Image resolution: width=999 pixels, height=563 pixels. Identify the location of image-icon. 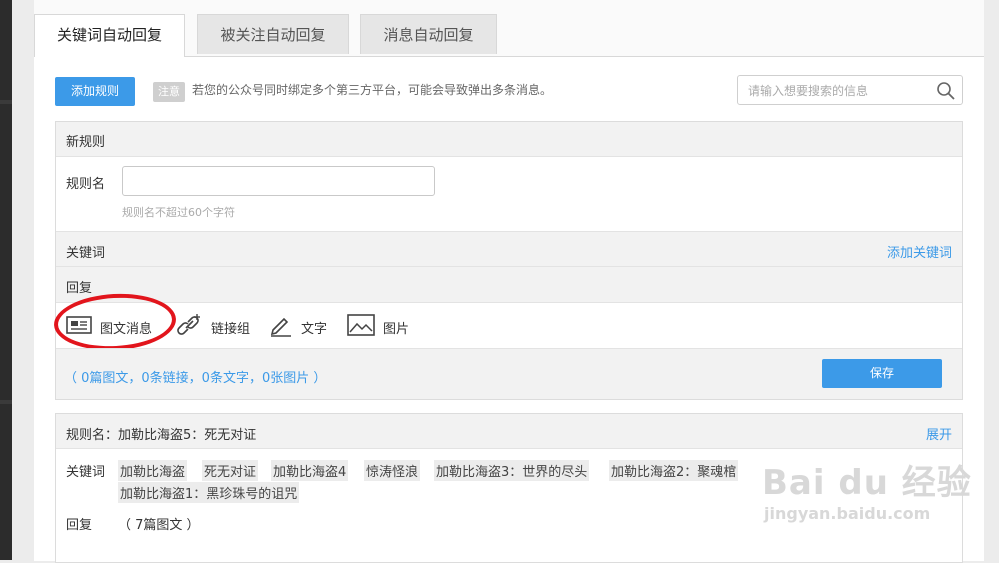
(361, 327).